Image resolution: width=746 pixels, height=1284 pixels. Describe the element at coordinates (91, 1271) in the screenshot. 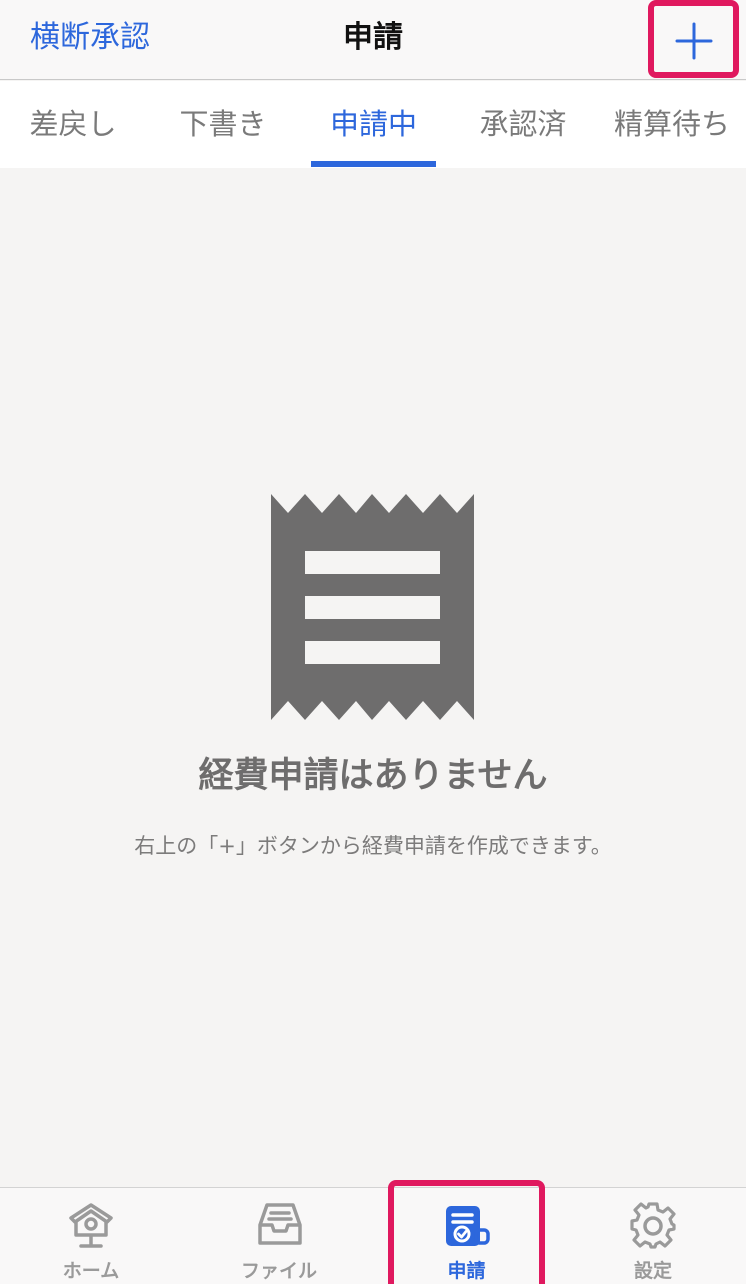

I see `nav-home-label: ホーム` at that location.